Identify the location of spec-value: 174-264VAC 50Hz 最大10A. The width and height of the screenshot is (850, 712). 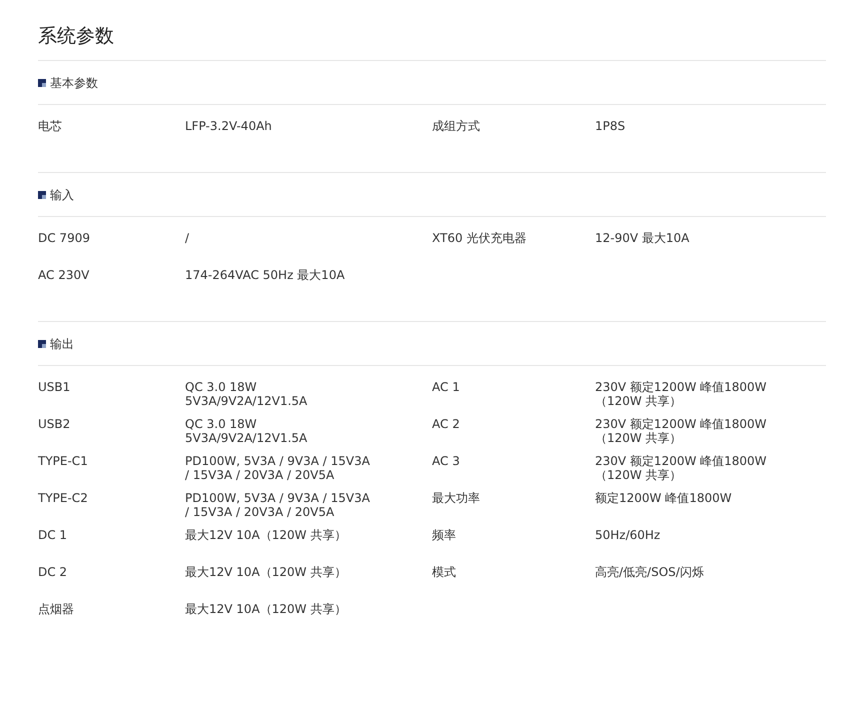
(265, 275).